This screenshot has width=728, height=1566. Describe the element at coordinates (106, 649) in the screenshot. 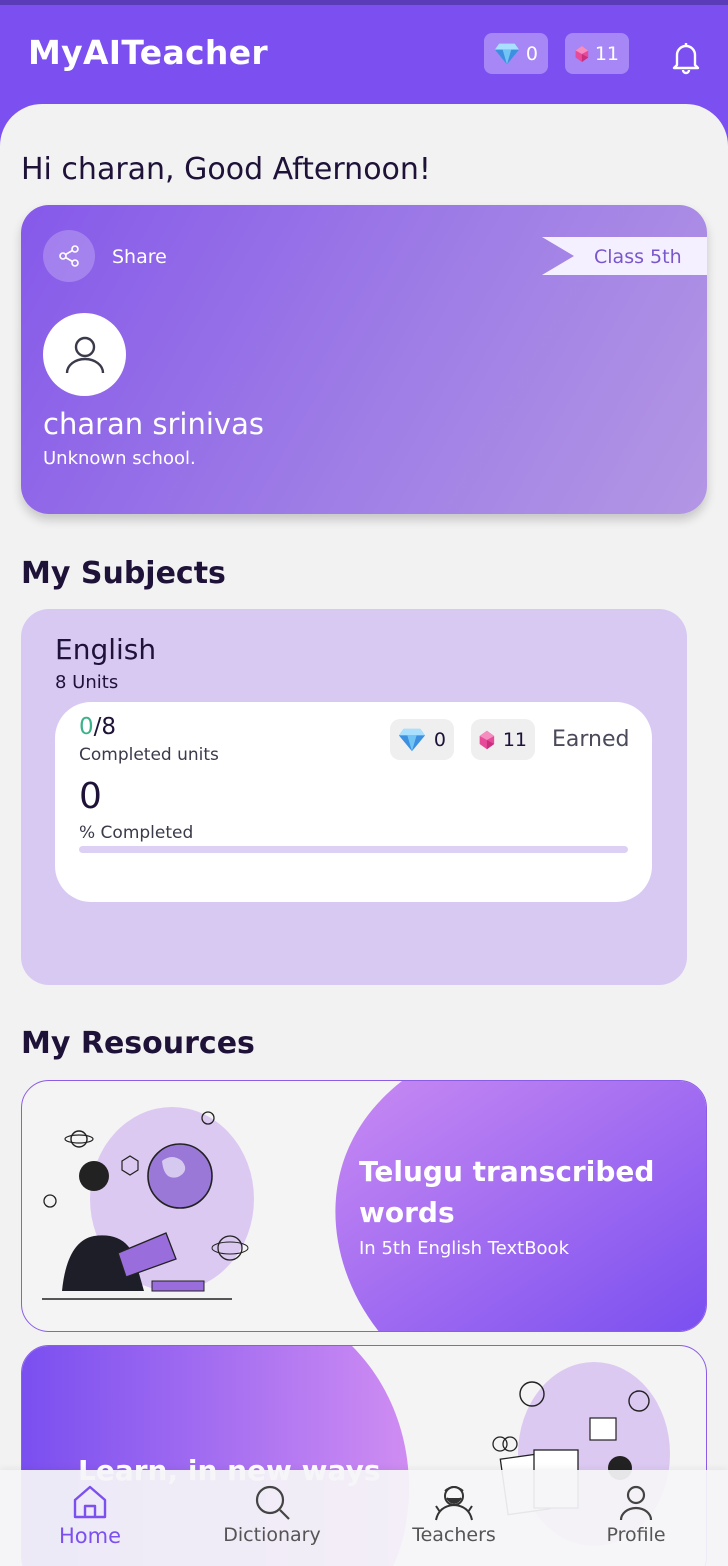

I see `subject-name: English` at that location.